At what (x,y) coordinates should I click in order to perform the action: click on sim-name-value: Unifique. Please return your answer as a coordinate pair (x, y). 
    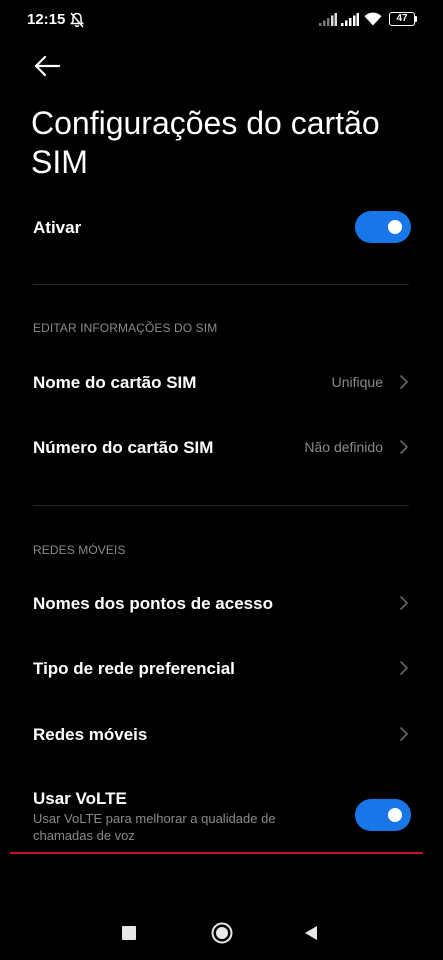
    Looking at the image, I should click on (357, 382).